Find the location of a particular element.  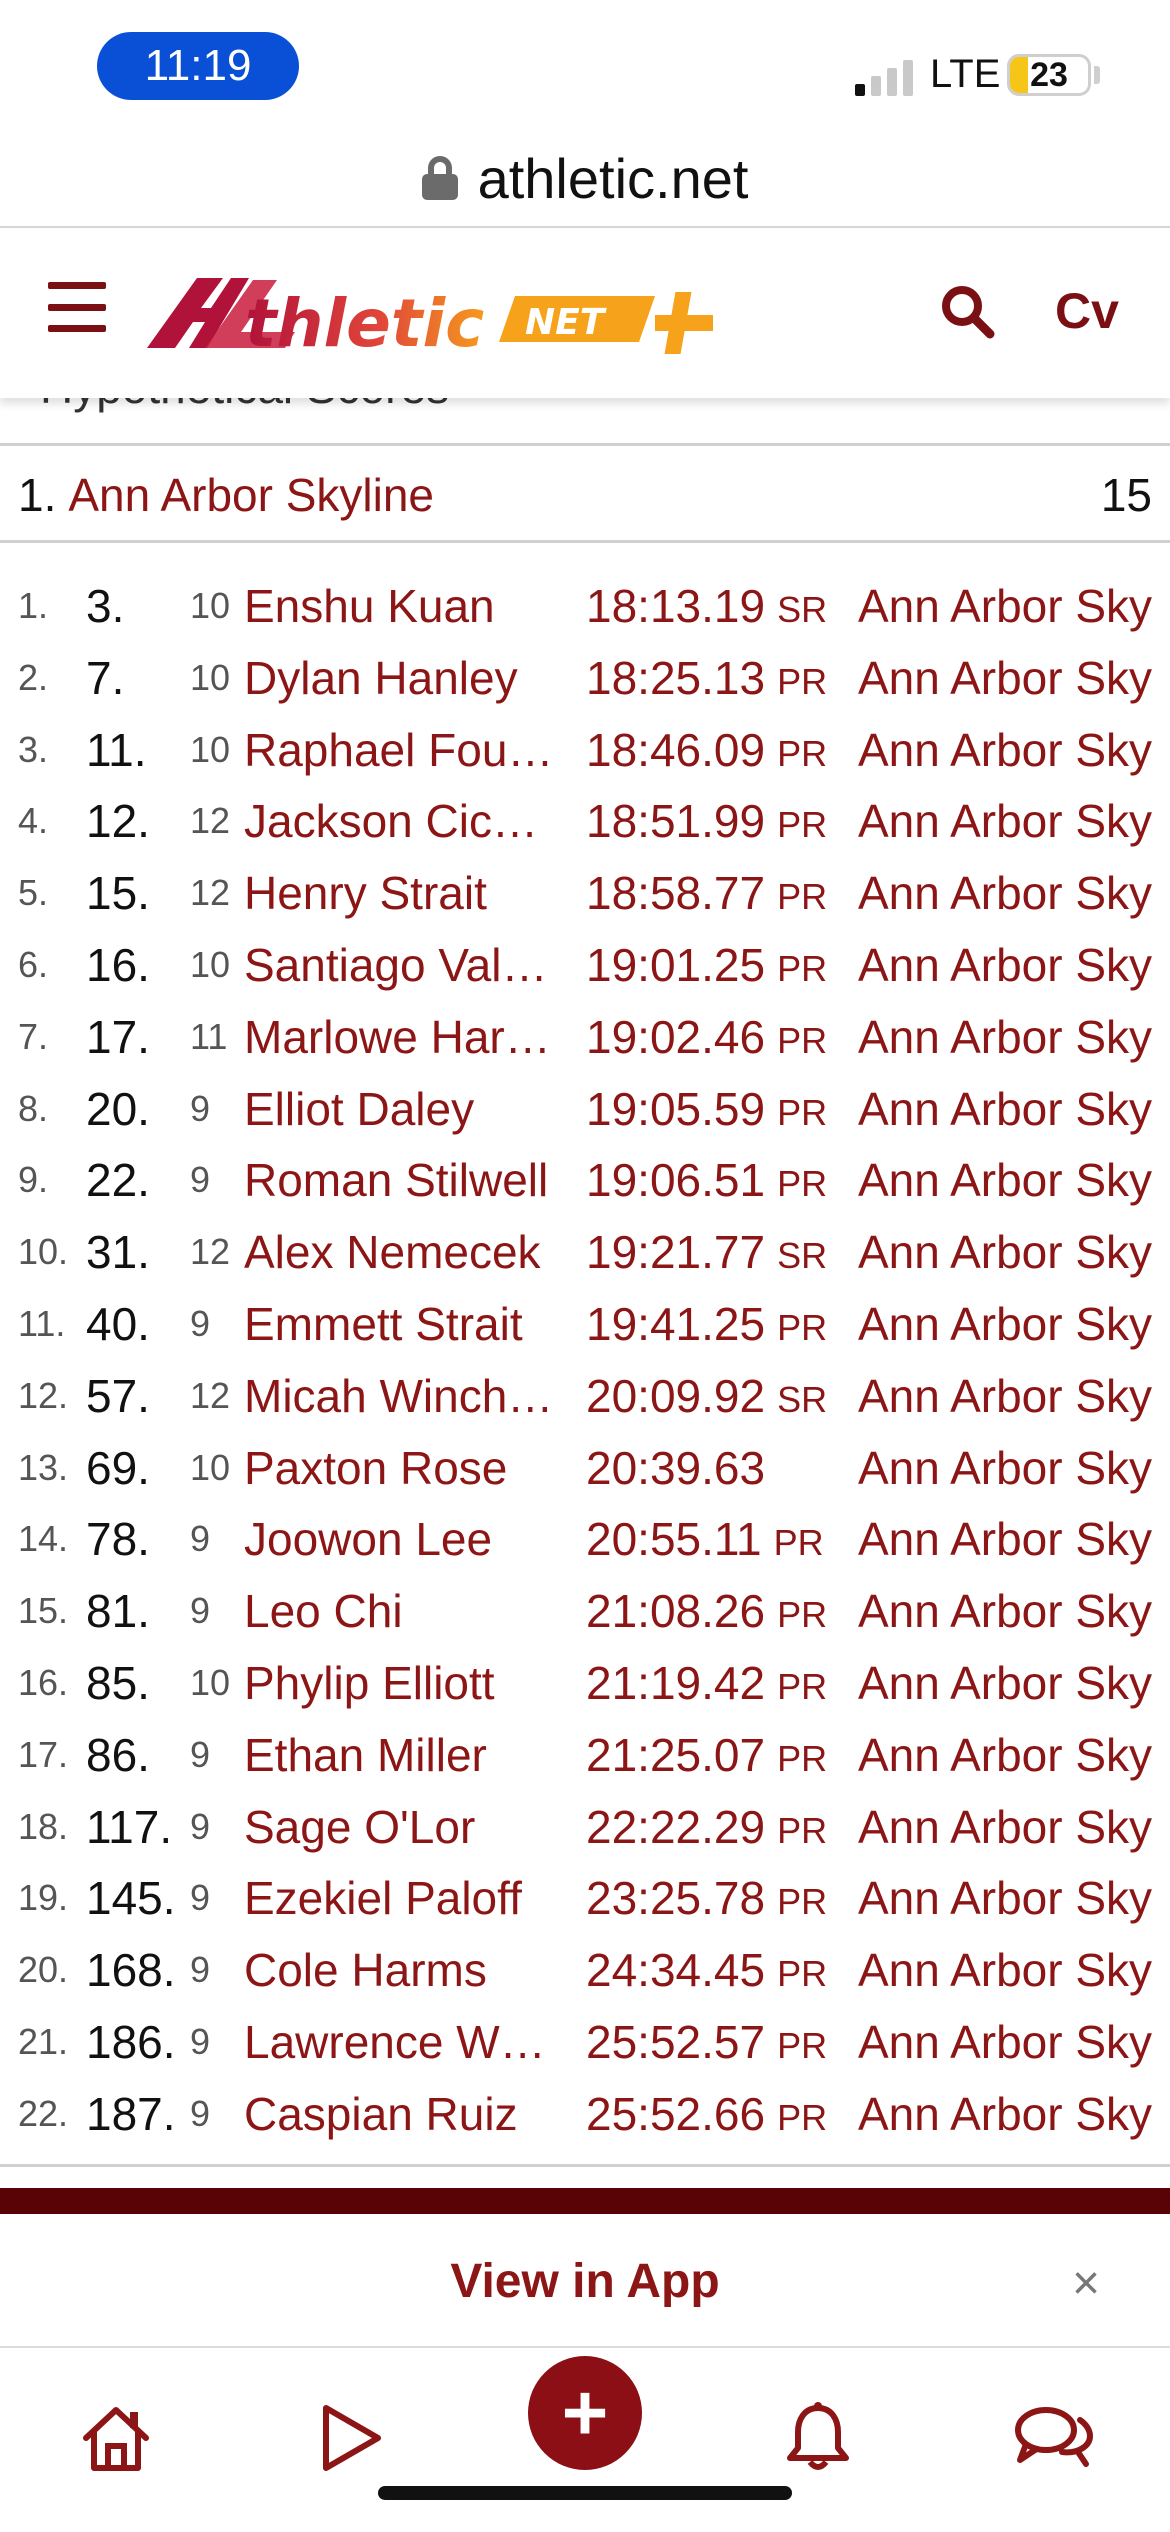

result-time-cell: 18:46.09 PR is located at coordinates (706, 750).